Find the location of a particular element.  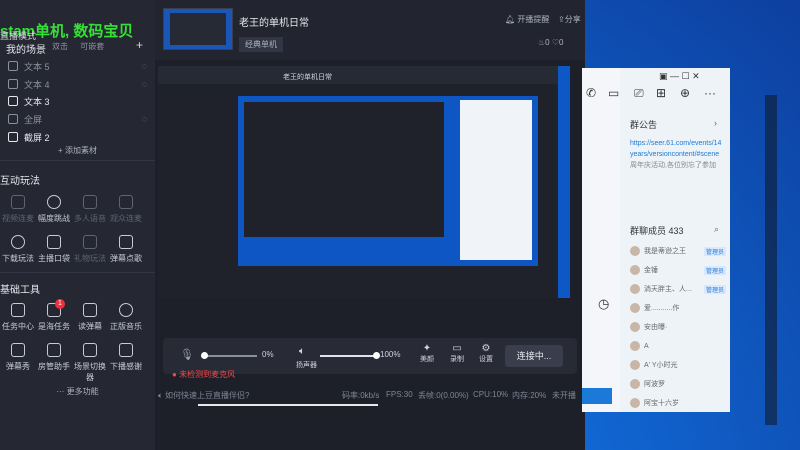

member-item: 金锤 管理员 is located at coordinates (678, 270).